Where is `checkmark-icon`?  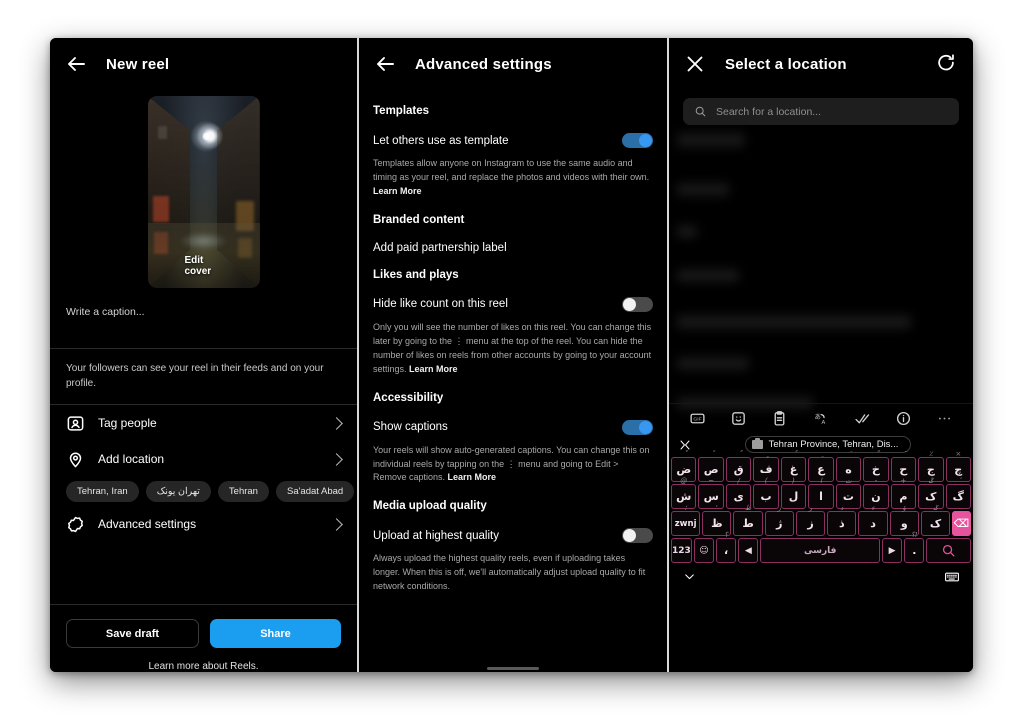
checkmark-icon is located at coordinates (862, 418).